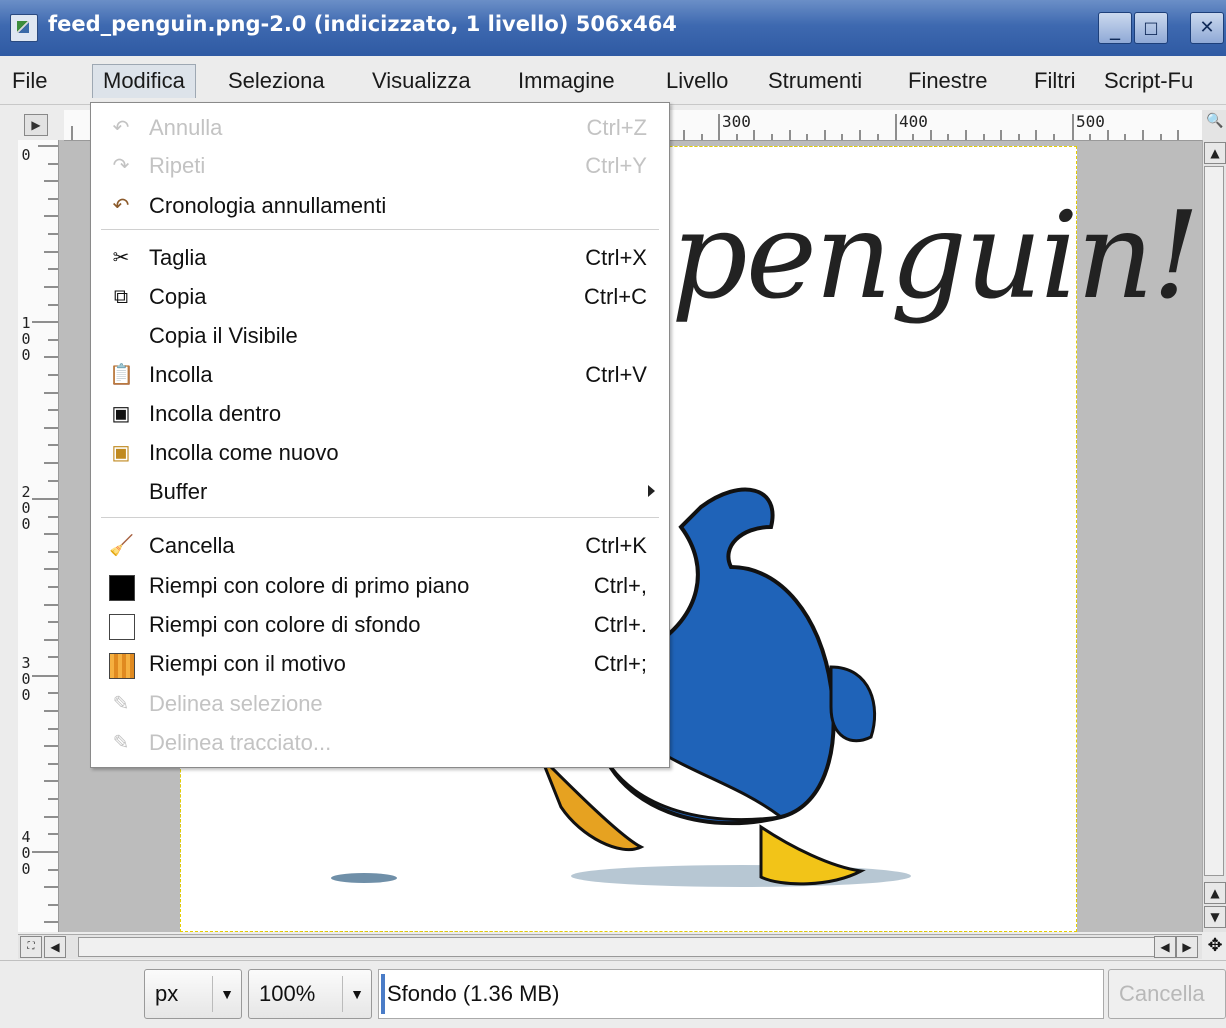 This screenshot has width=1226, height=1028. What do you see at coordinates (121, 297) in the screenshot?
I see `copy-icon: ⧉` at bounding box center [121, 297].